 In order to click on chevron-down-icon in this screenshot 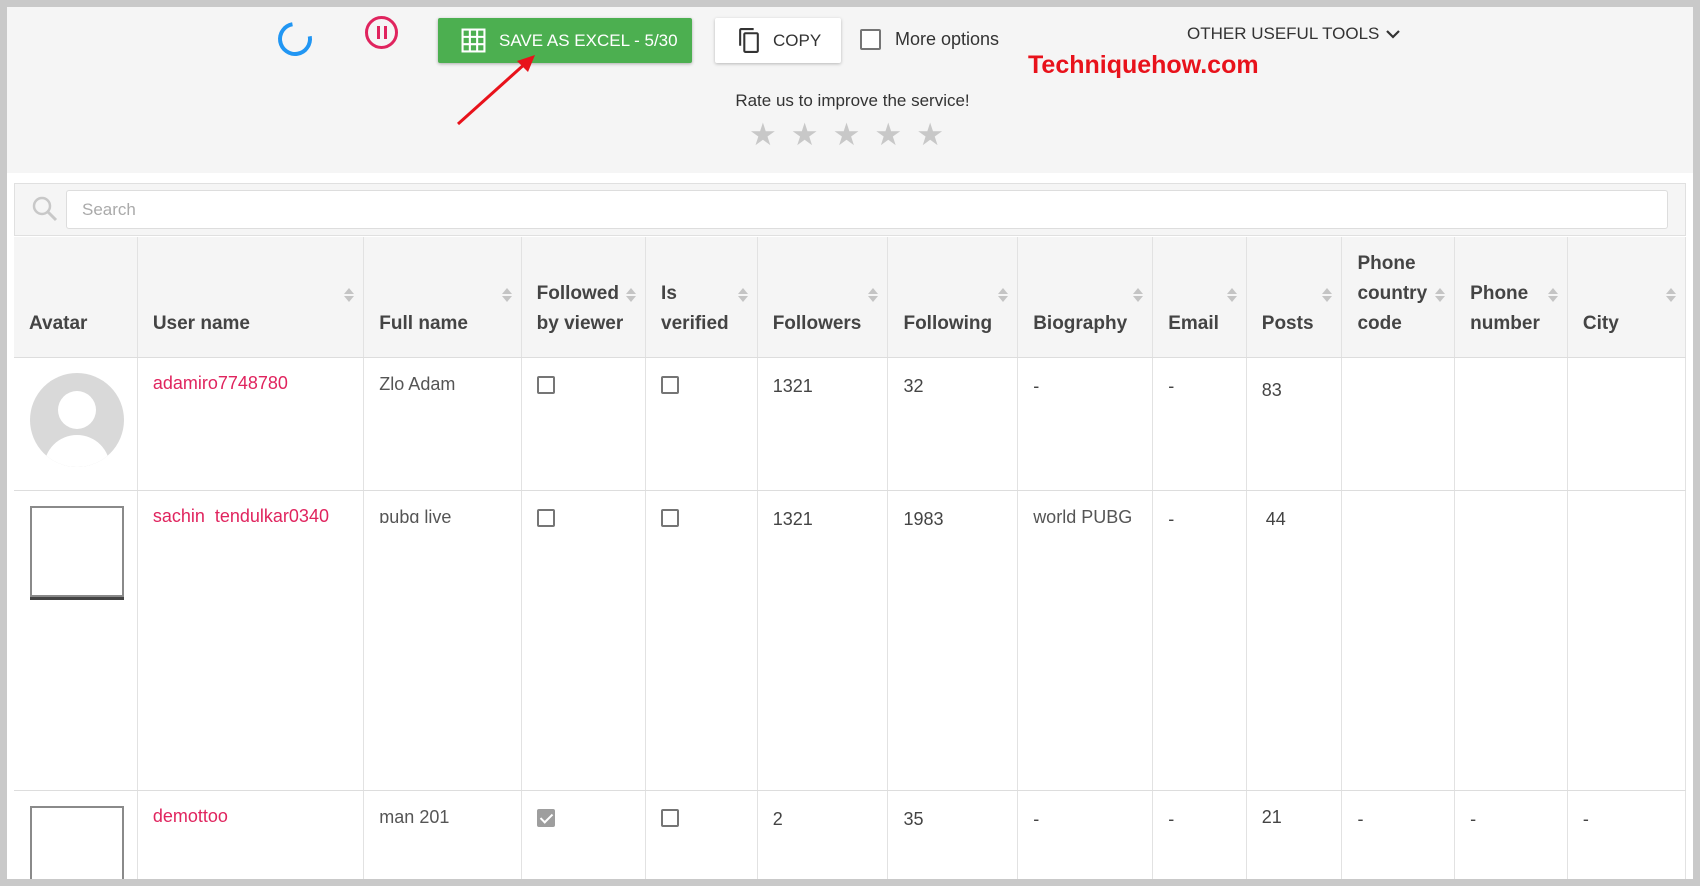, I will do `click(1393, 34)`.